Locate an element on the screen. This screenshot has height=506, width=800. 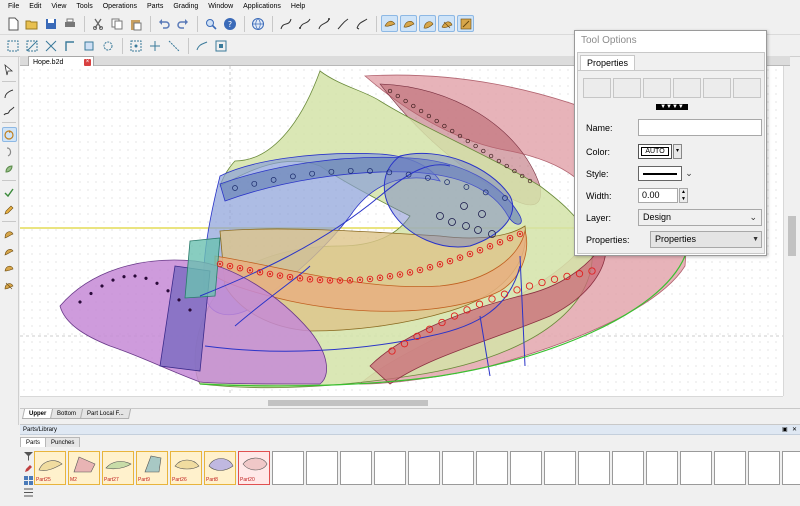
tab-punches: Punches is located at coordinates (63, 442).